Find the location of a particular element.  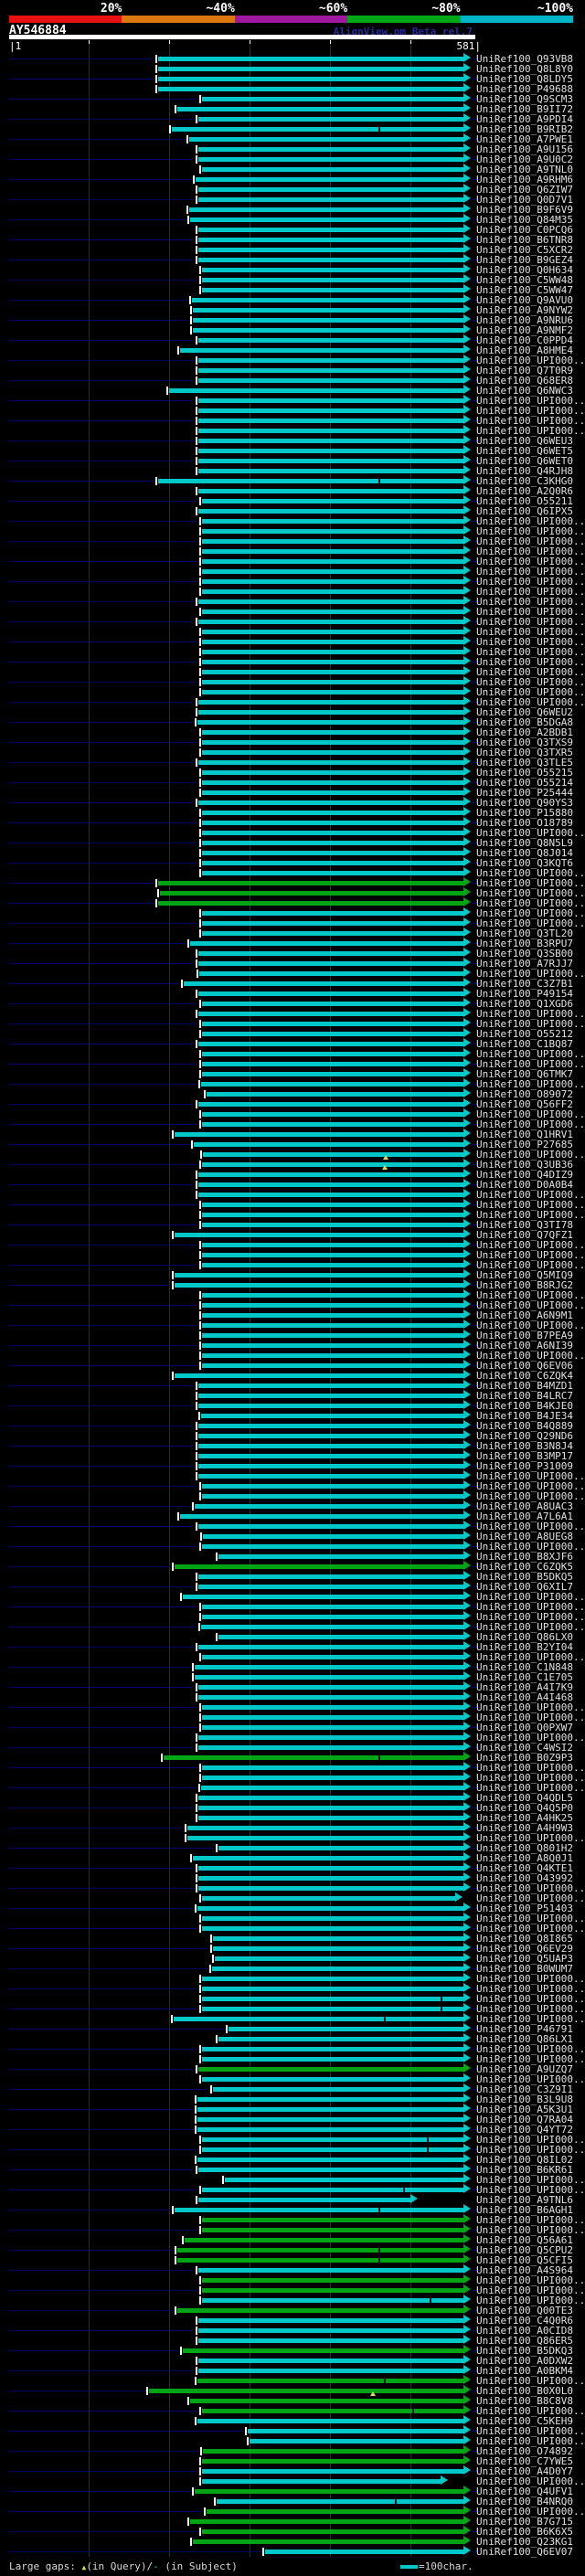

hit-label: UniRef100_A0DXW2 is located at coordinates (524, 2361).